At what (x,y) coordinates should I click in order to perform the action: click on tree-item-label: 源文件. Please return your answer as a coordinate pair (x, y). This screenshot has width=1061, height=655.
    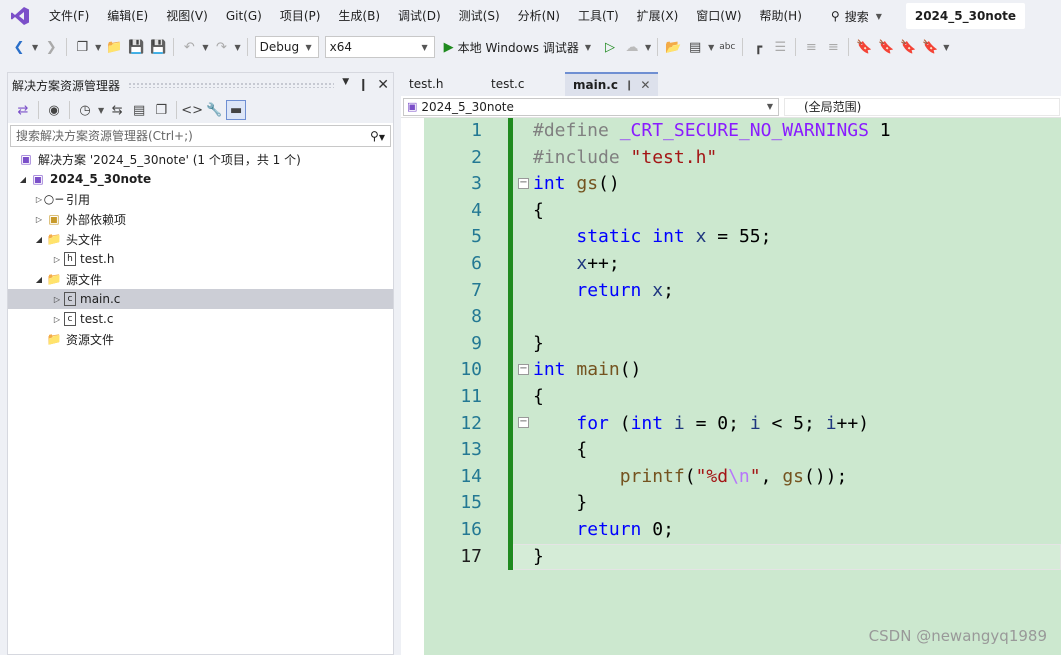
    Looking at the image, I should click on (84, 279).